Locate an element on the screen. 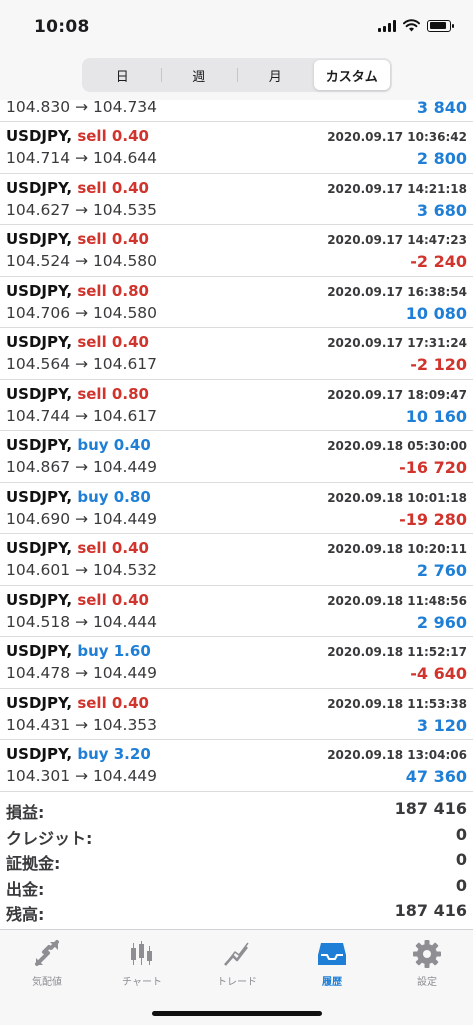  tab-settings: 設定 is located at coordinates (427, 963).